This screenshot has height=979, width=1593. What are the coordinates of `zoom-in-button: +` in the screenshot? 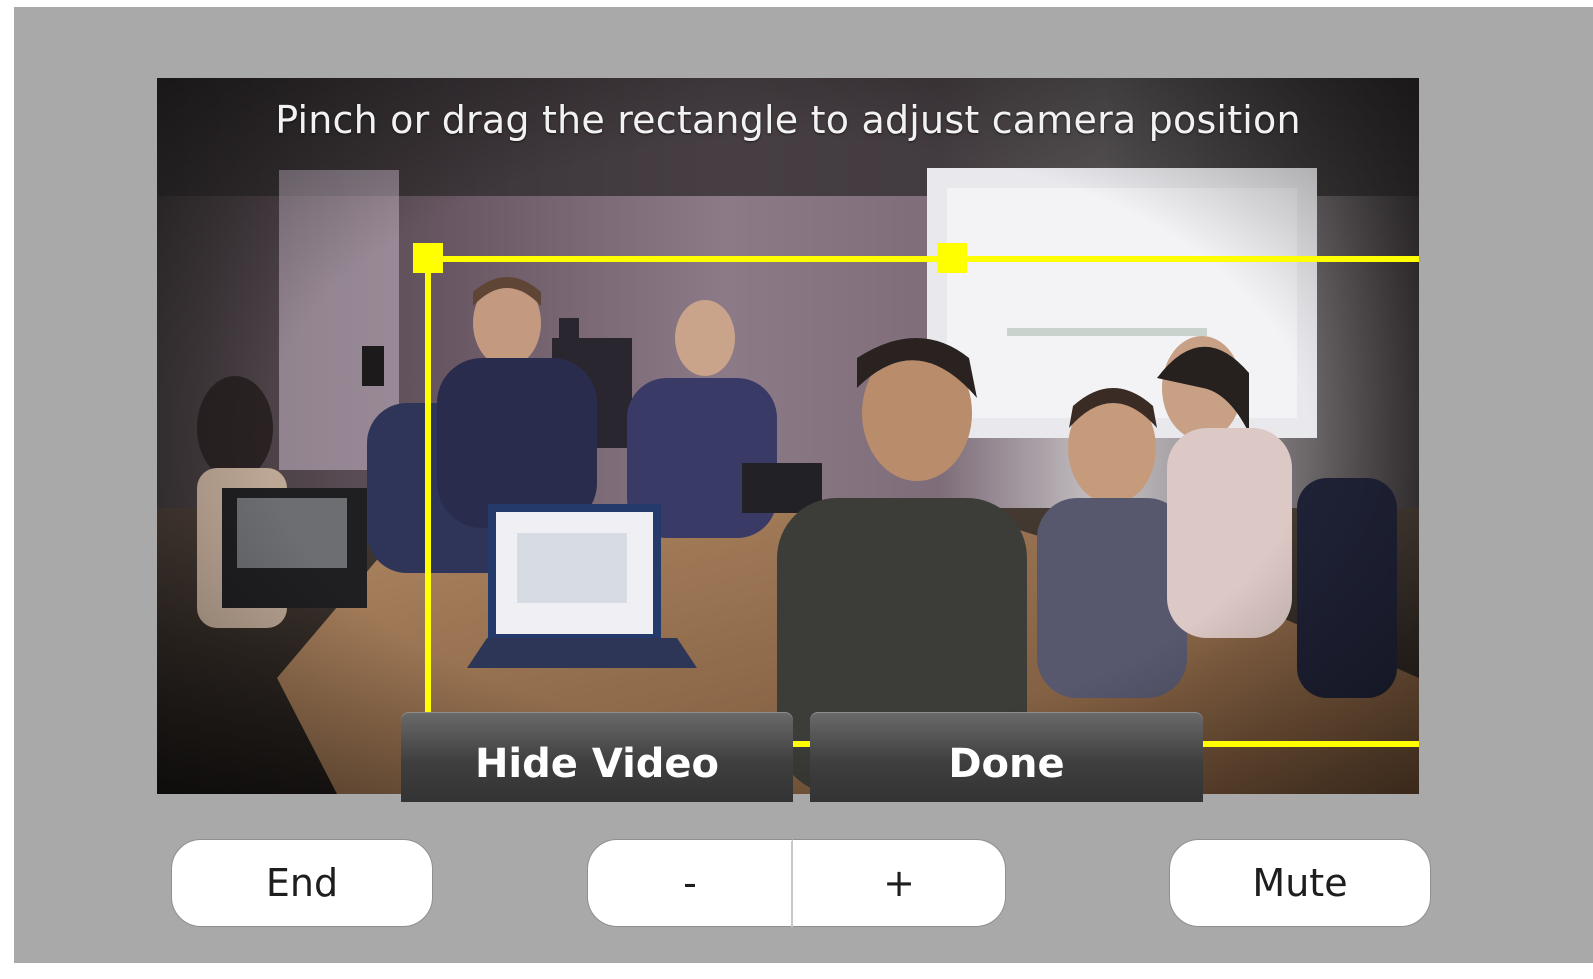 It's located at (899, 883).